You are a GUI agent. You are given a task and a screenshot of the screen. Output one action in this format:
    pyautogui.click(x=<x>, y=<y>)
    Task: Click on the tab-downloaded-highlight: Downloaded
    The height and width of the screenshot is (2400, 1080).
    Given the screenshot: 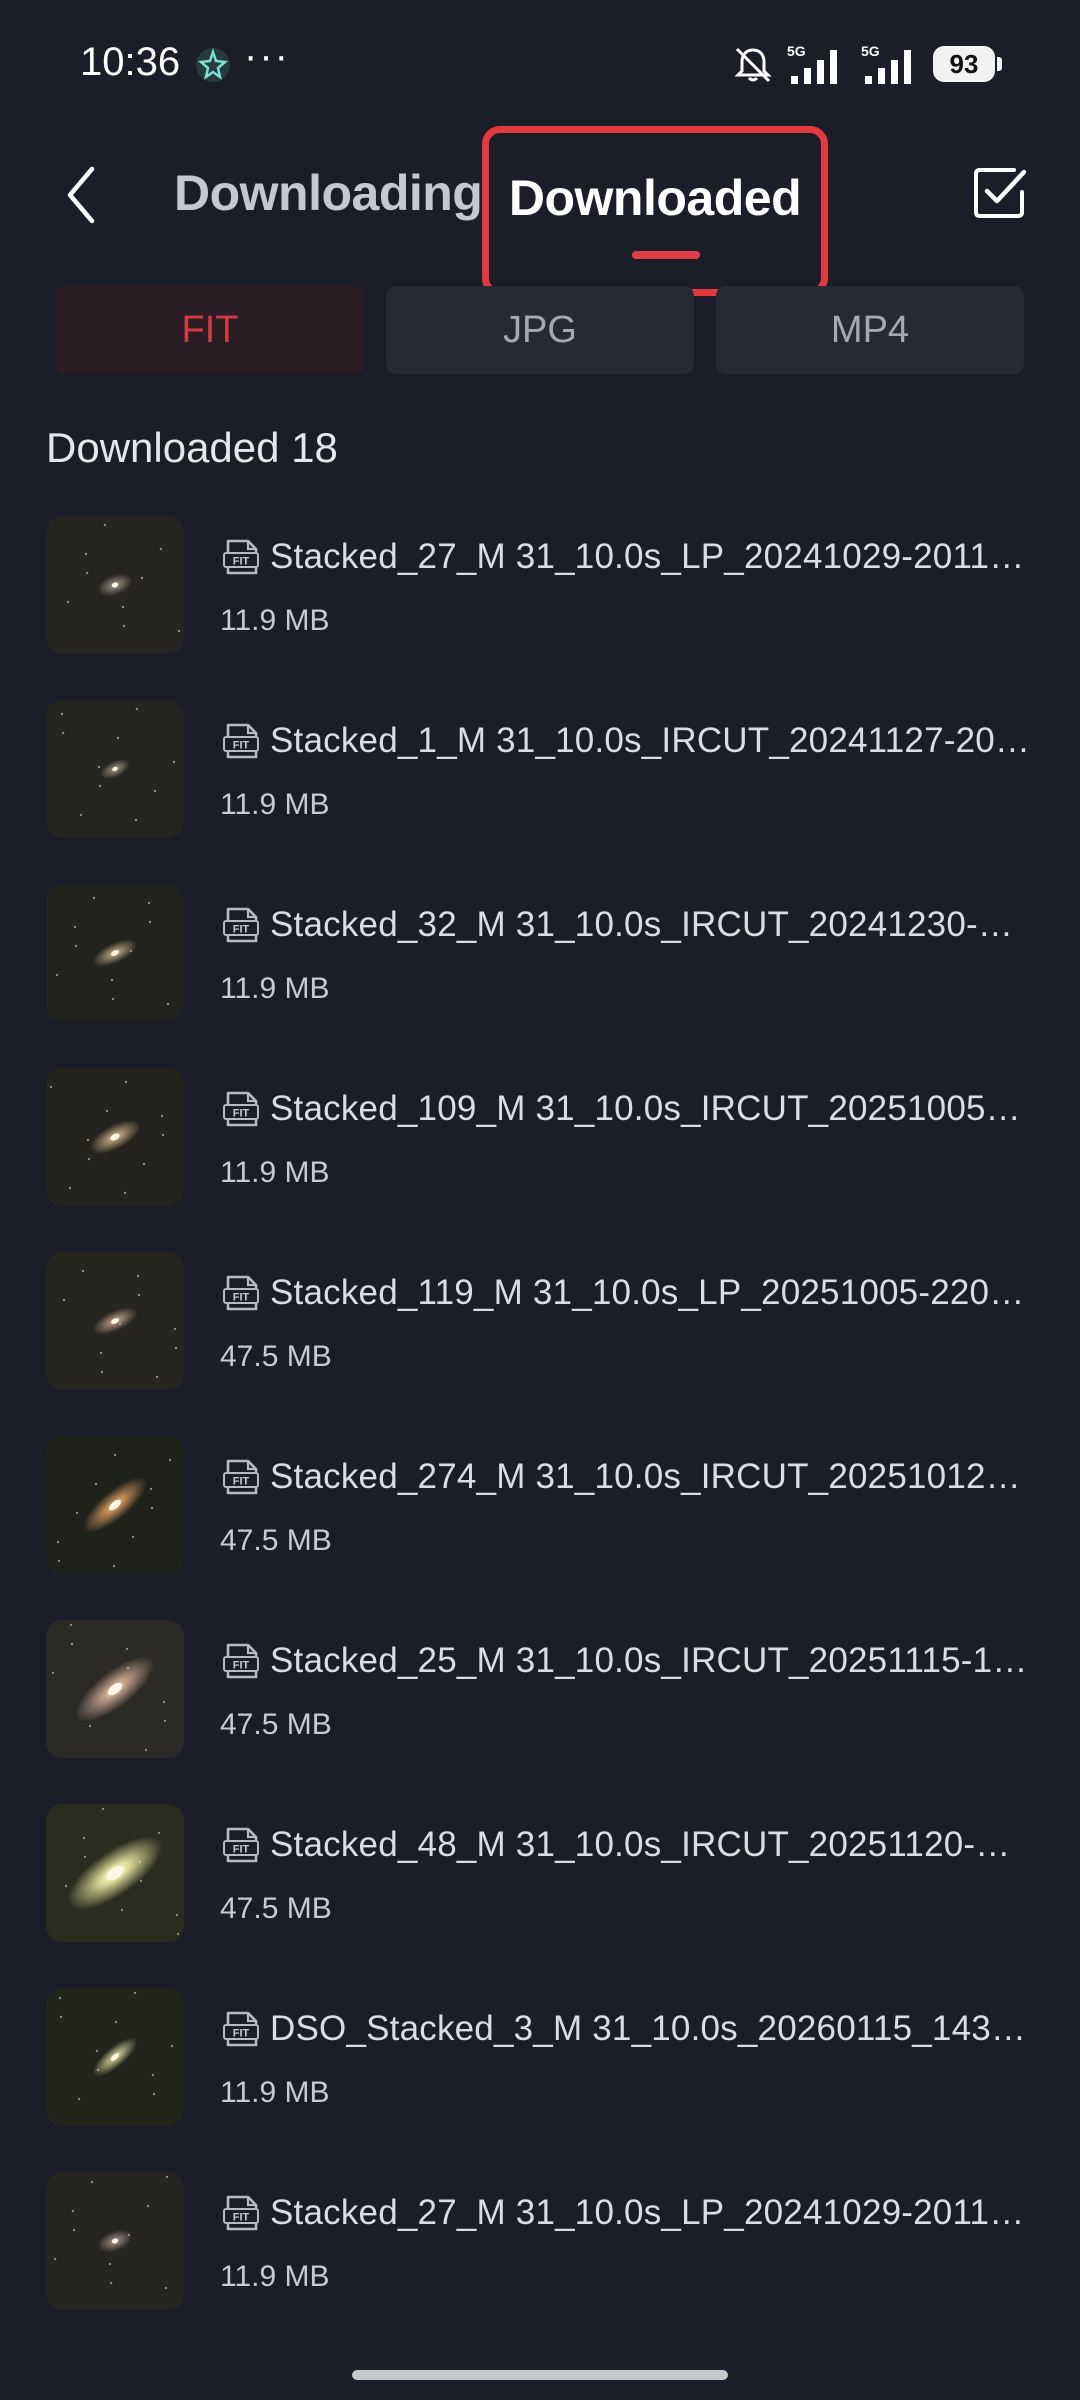 What is the action you would take?
    pyautogui.click(x=655, y=211)
    